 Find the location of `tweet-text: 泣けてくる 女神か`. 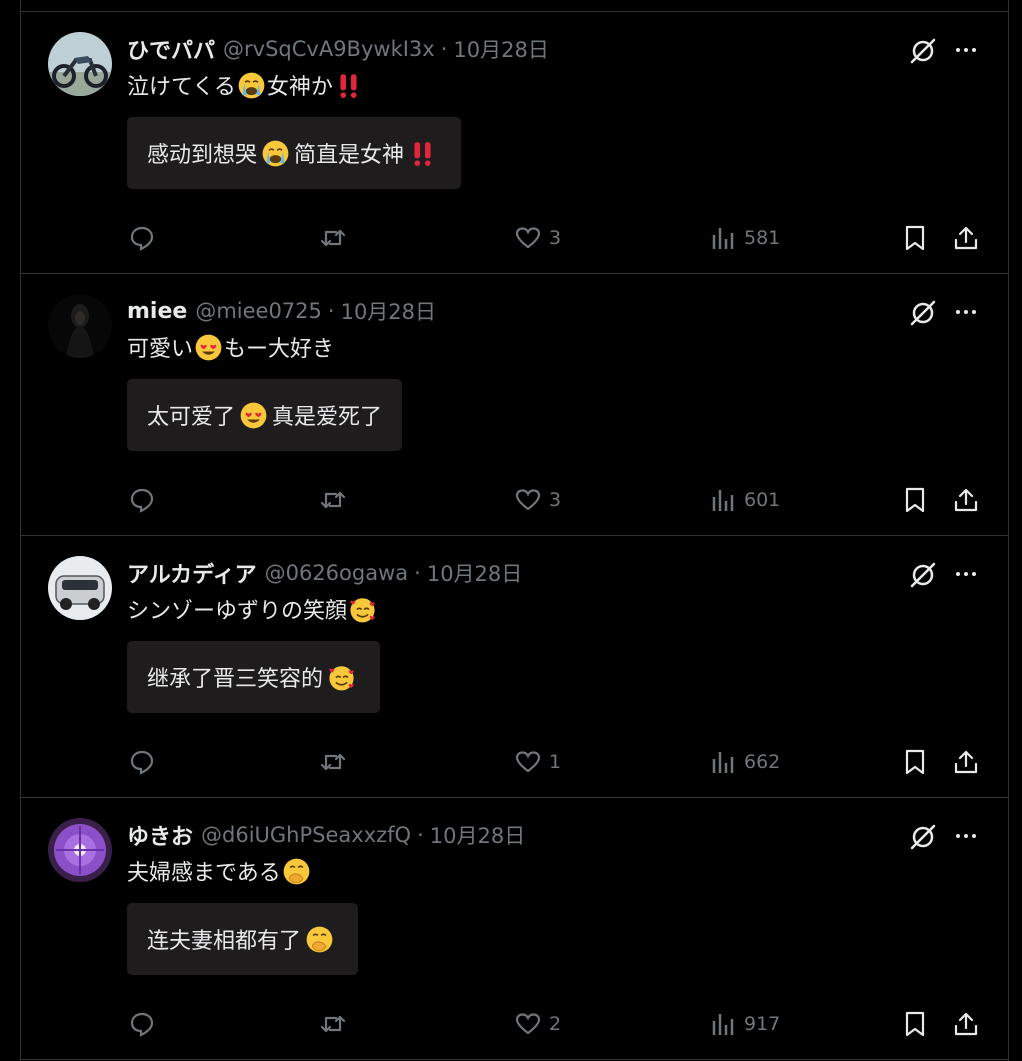

tweet-text: 泣けてくる 女神か is located at coordinates (245, 85).